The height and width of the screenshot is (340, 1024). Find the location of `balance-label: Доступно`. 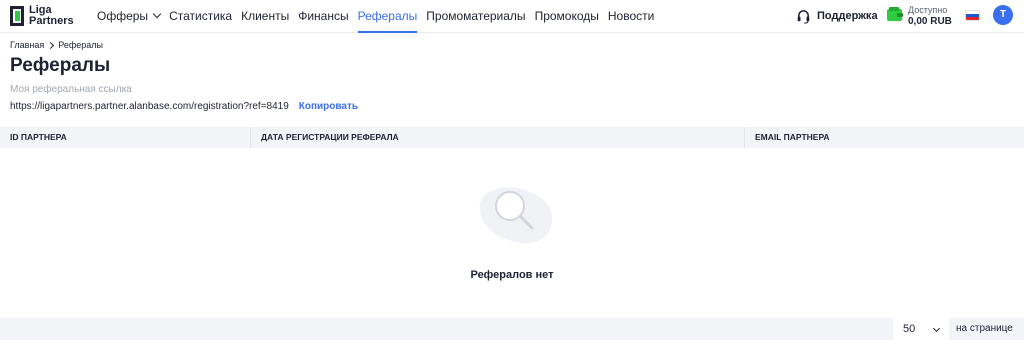

balance-label: Доступно is located at coordinates (928, 10).